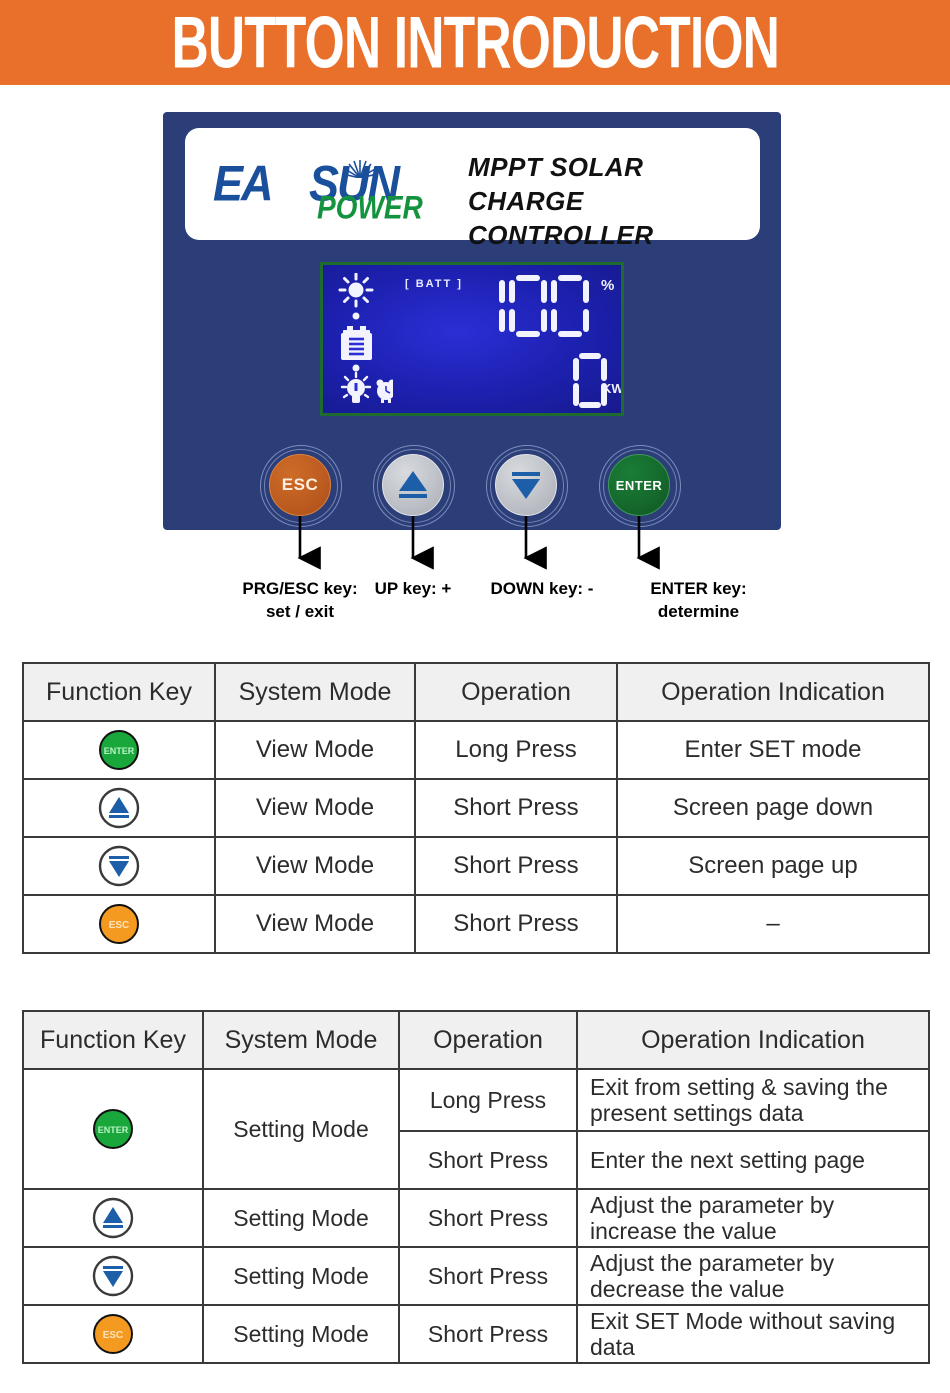  What do you see at coordinates (611, 388) in the screenshot?
I see `lcd-power-unit: KW` at bounding box center [611, 388].